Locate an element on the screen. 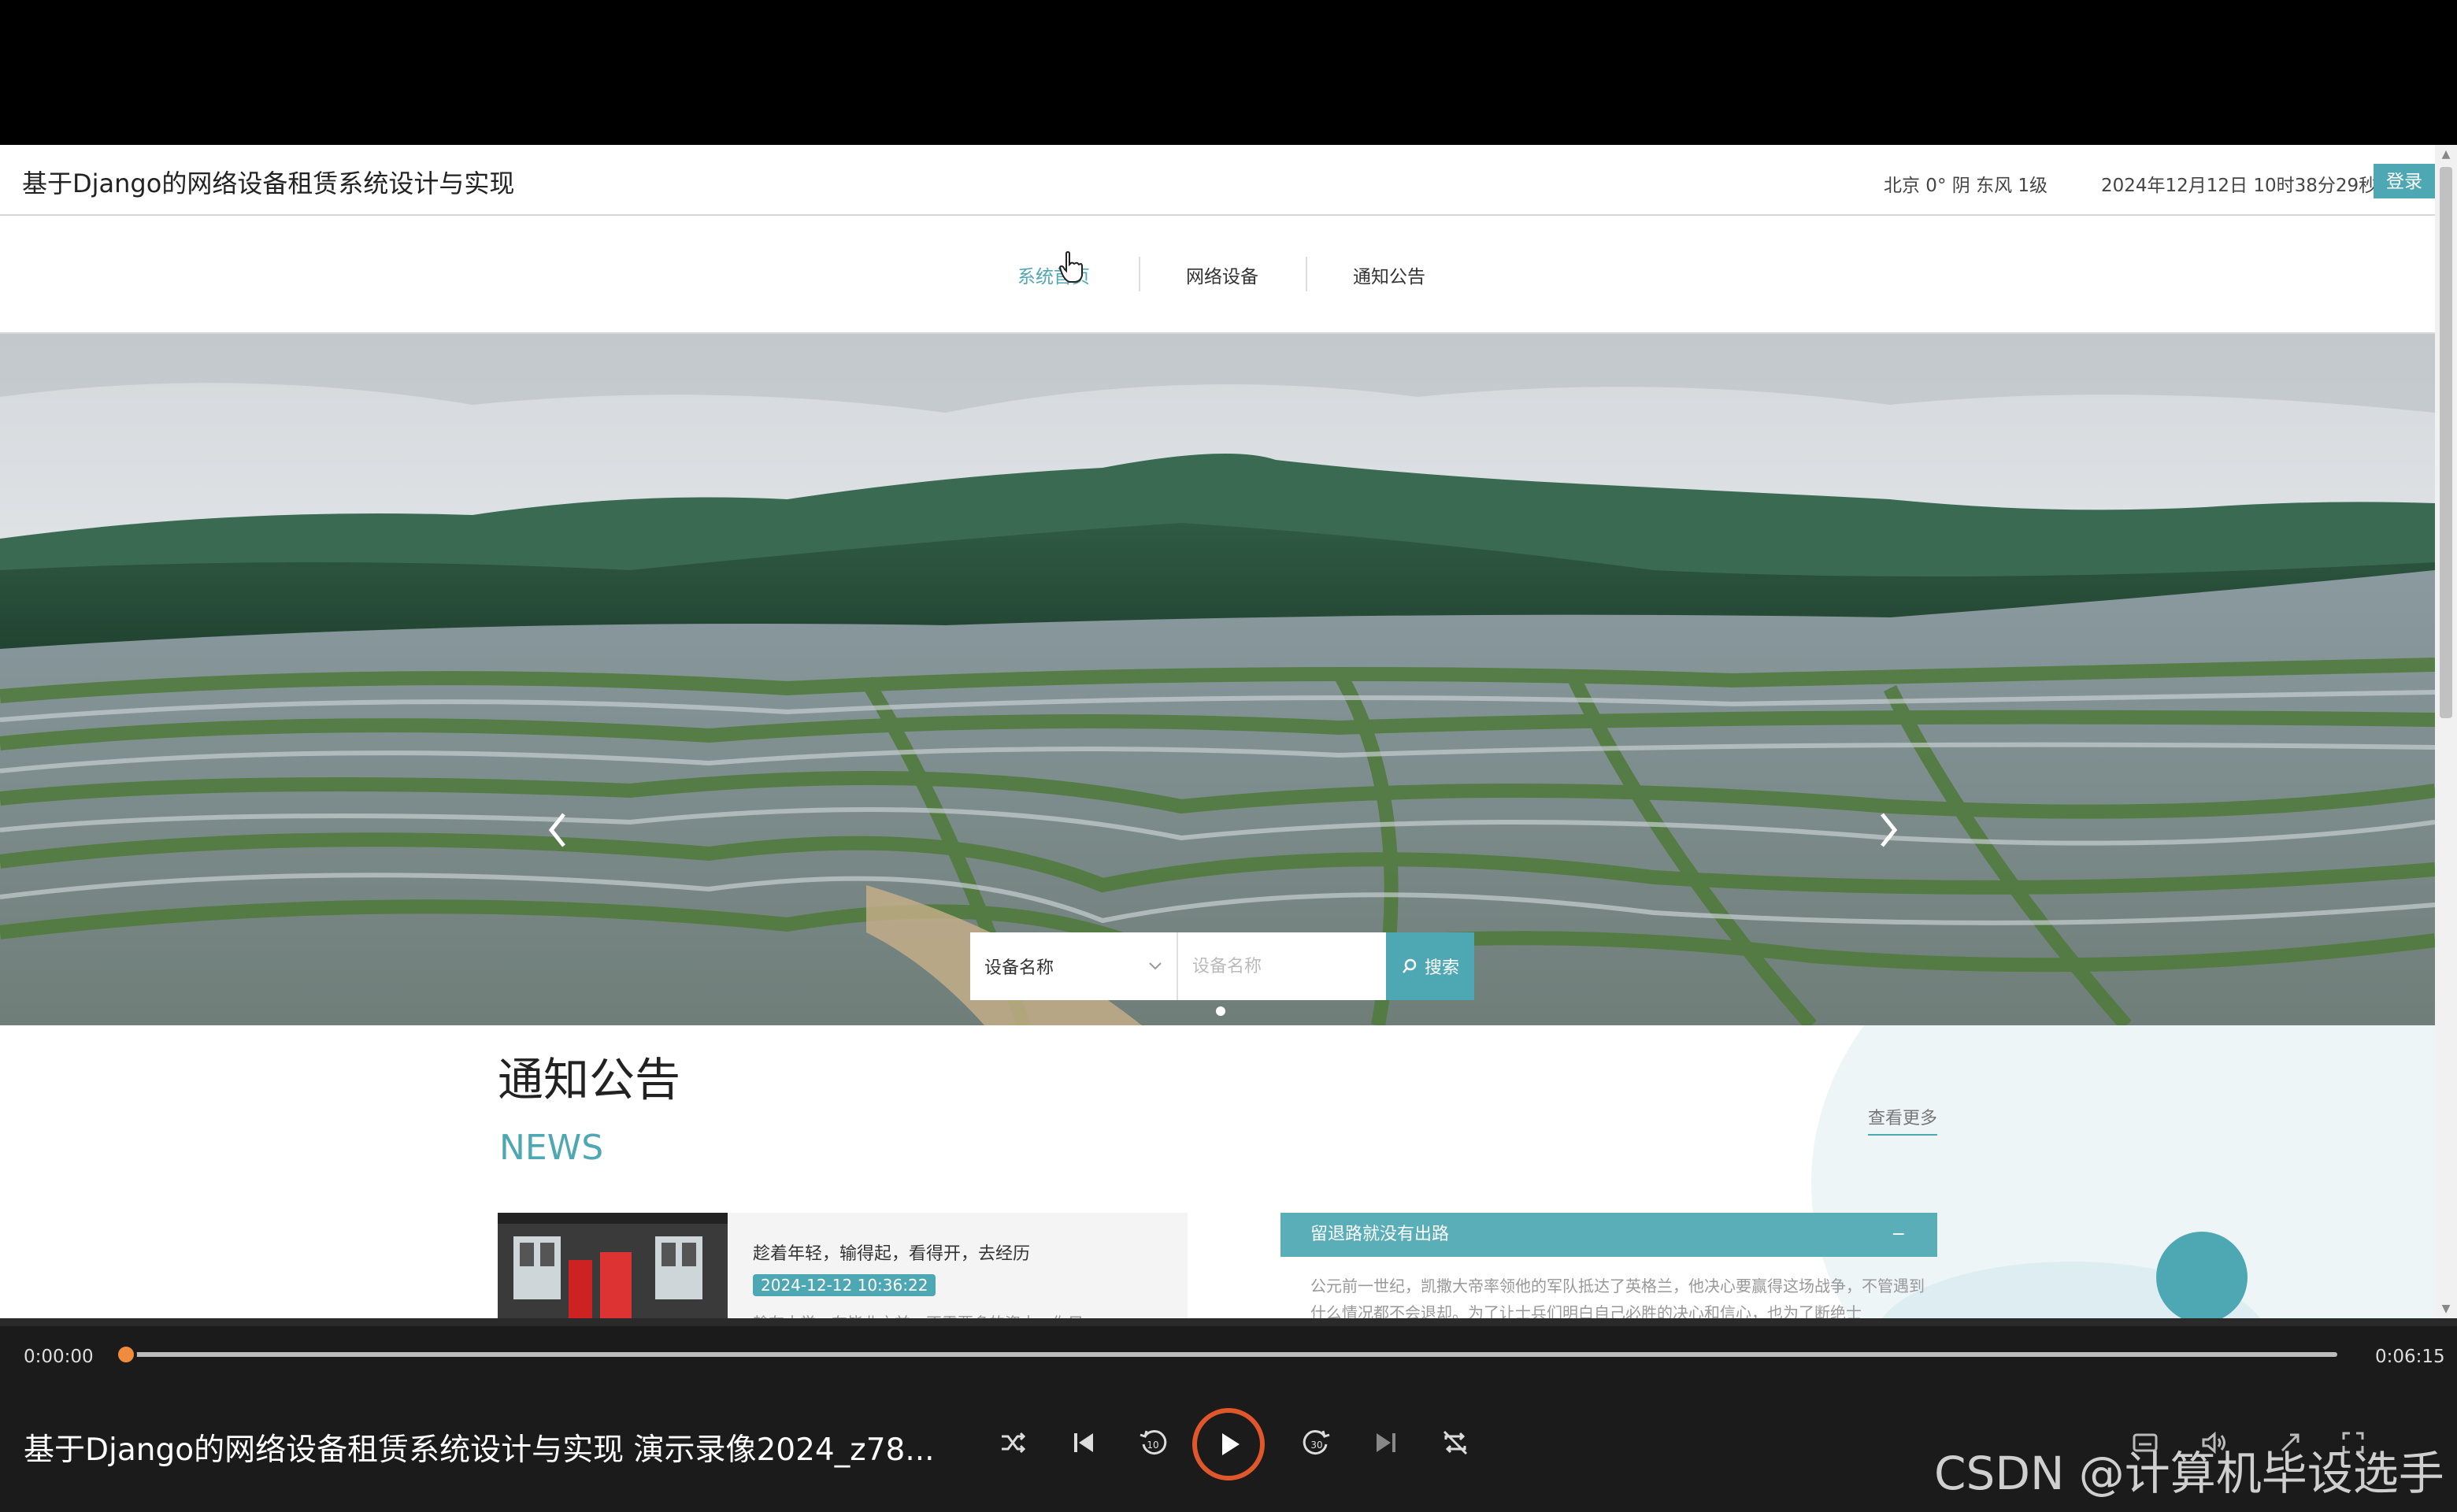  news-card-snippet: 趁在大学，在毕业之前，不需要多的资本，你只 is located at coordinates (918, 1314).